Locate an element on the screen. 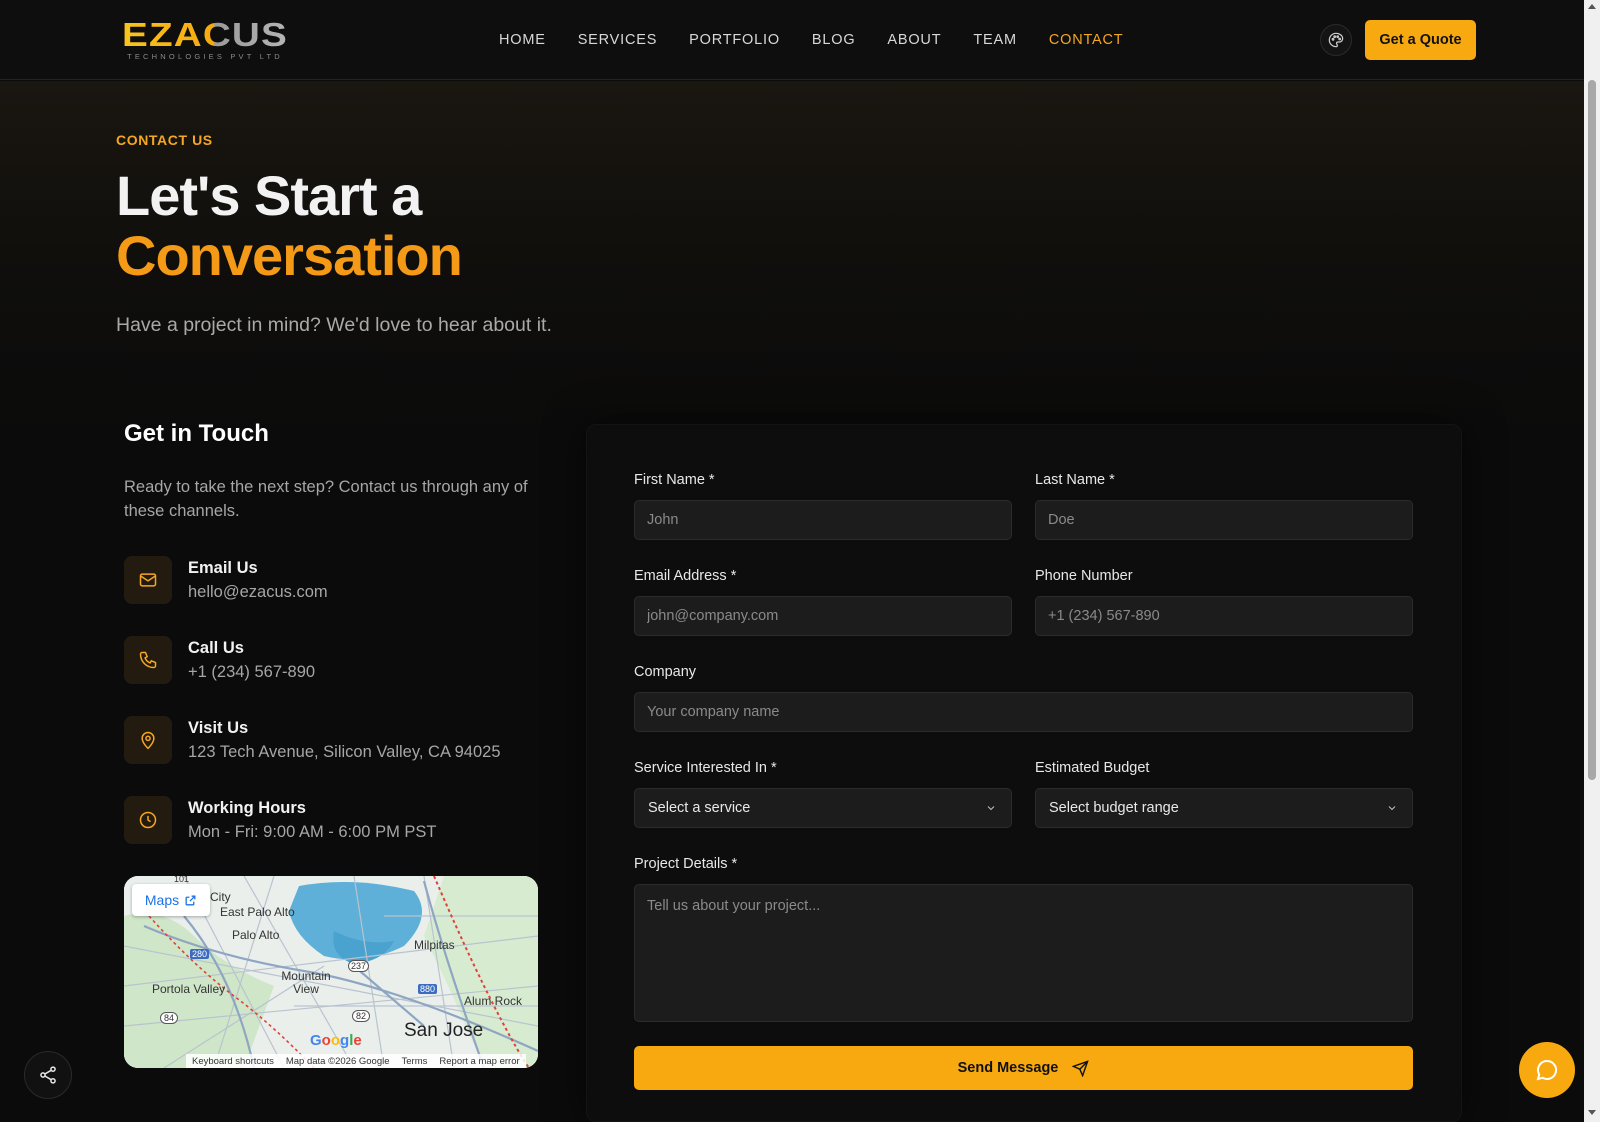  scrollbar-thumb is located at coordinates (1592, 430).